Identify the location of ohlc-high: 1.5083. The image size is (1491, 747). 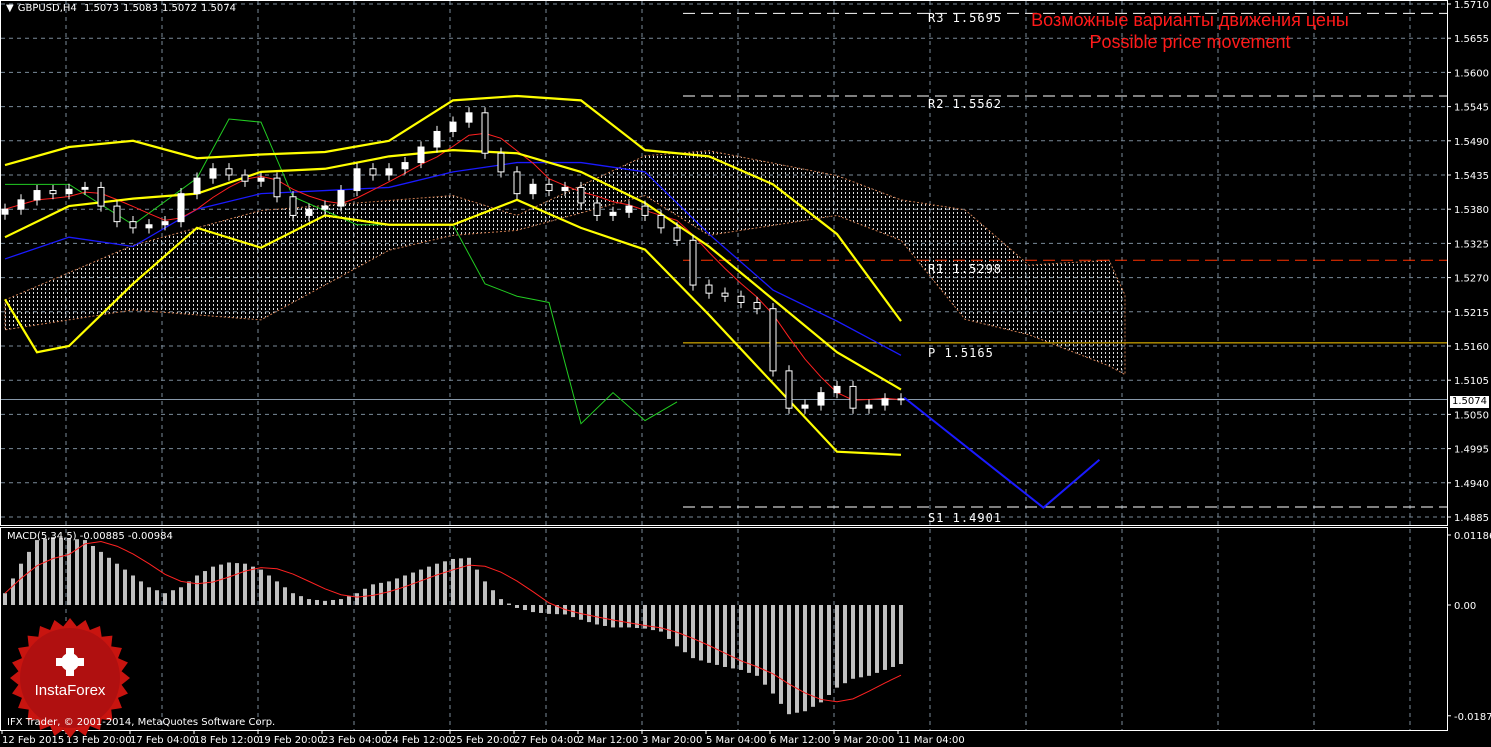
(140, 8).